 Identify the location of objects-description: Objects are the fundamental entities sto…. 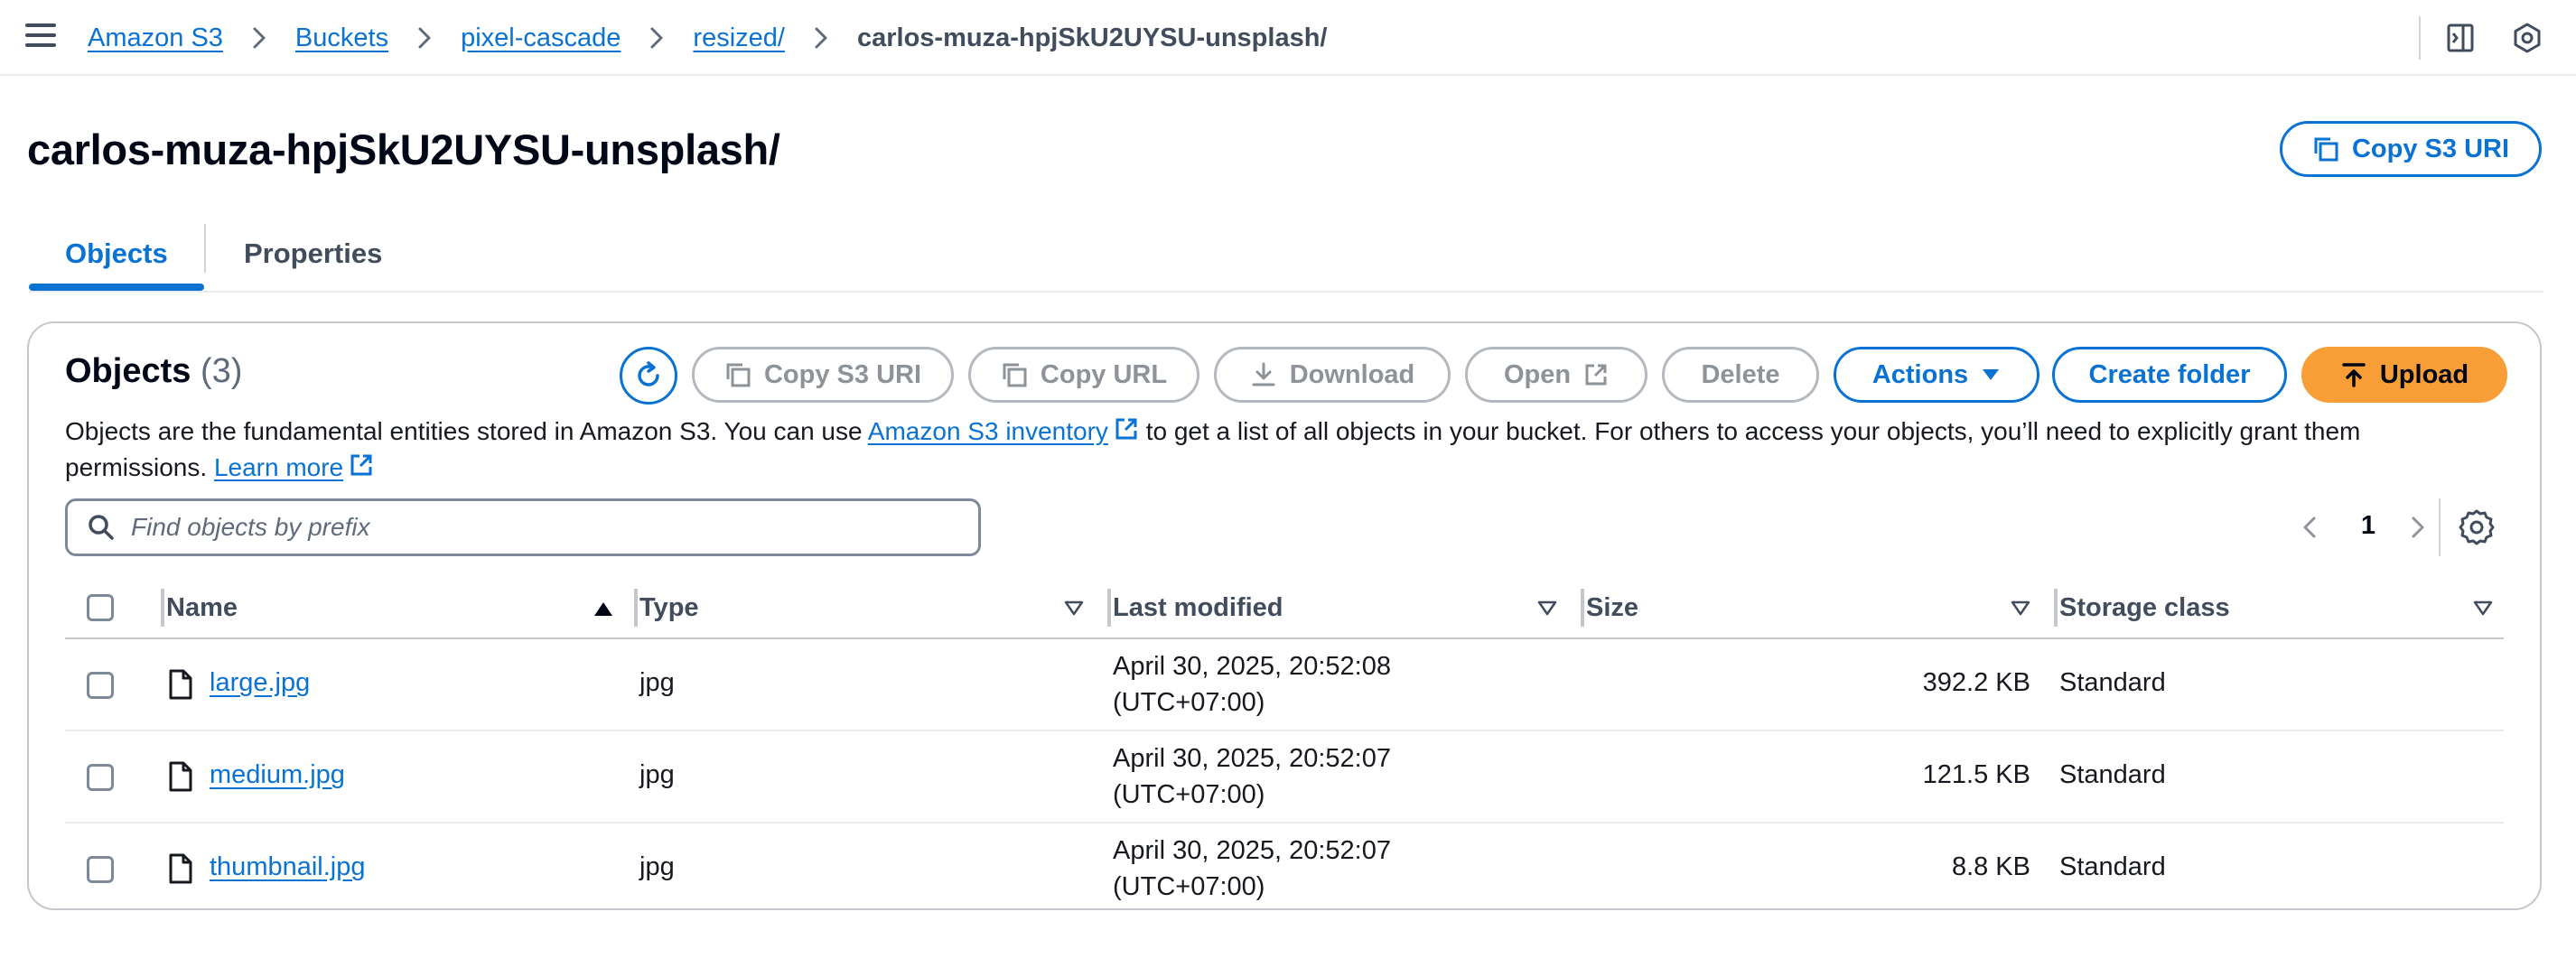
(1275, 450).